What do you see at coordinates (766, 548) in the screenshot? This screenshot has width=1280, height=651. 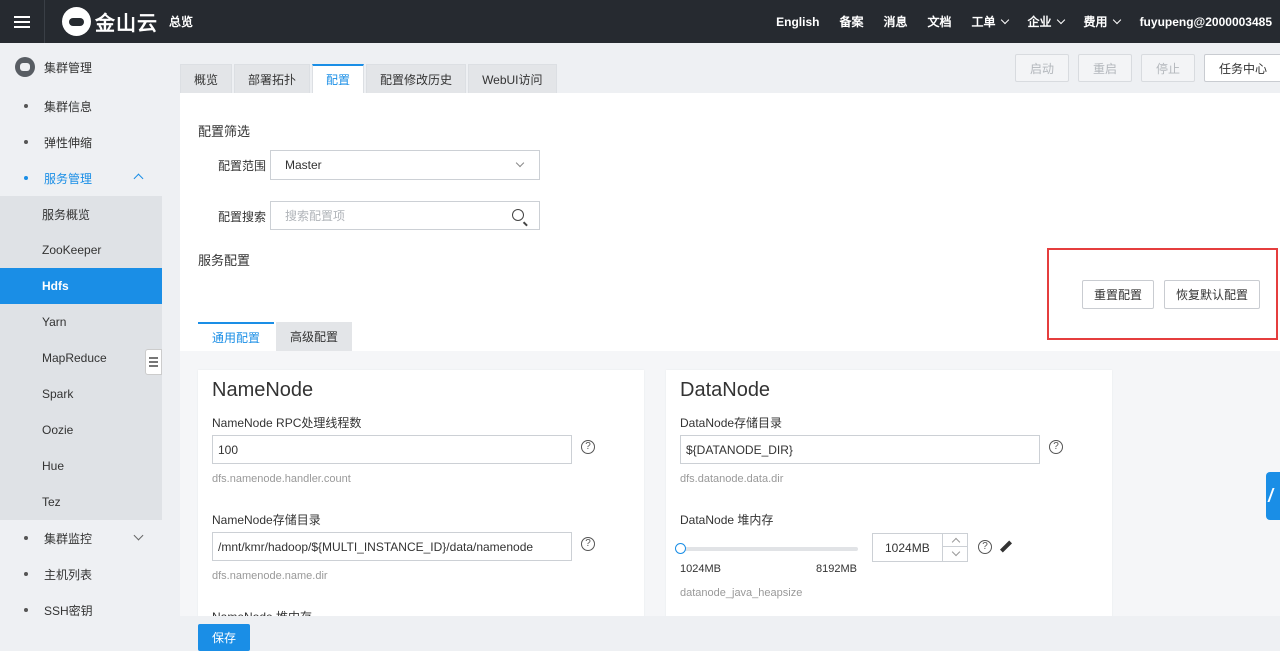 I see `heap-slider` at bounding box center [766, 548].